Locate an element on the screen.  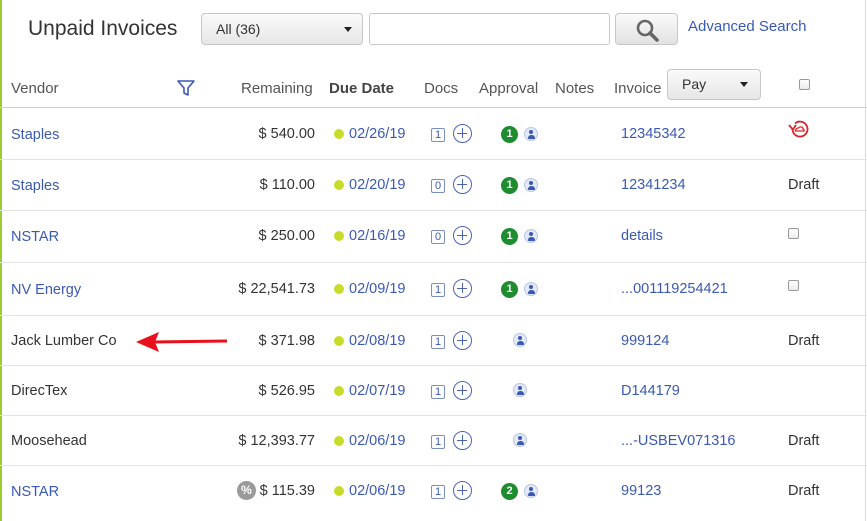
invoice-link: 12345342 is located at coordinates (653, 134).